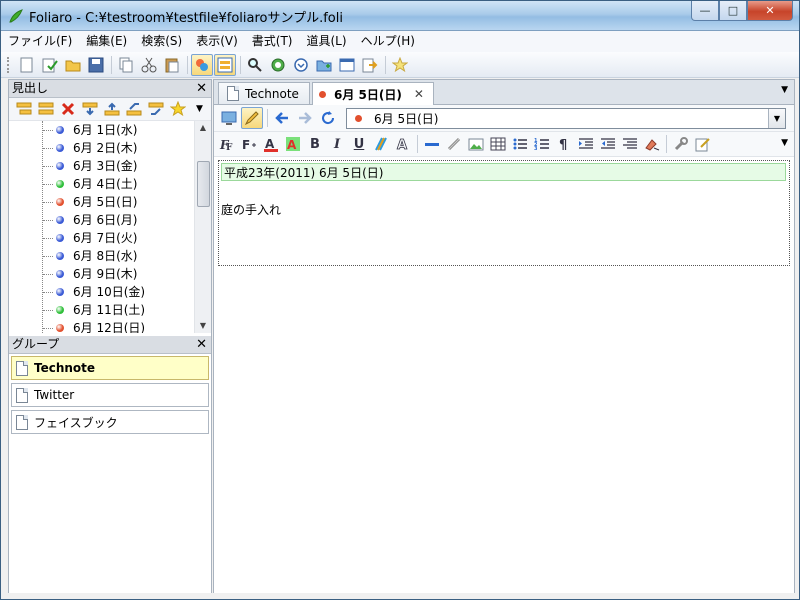 The image size is (800, 600). Describe the element at coordinates (520, 144) in the screenshot. I see `bullet-list-icon` at that location.